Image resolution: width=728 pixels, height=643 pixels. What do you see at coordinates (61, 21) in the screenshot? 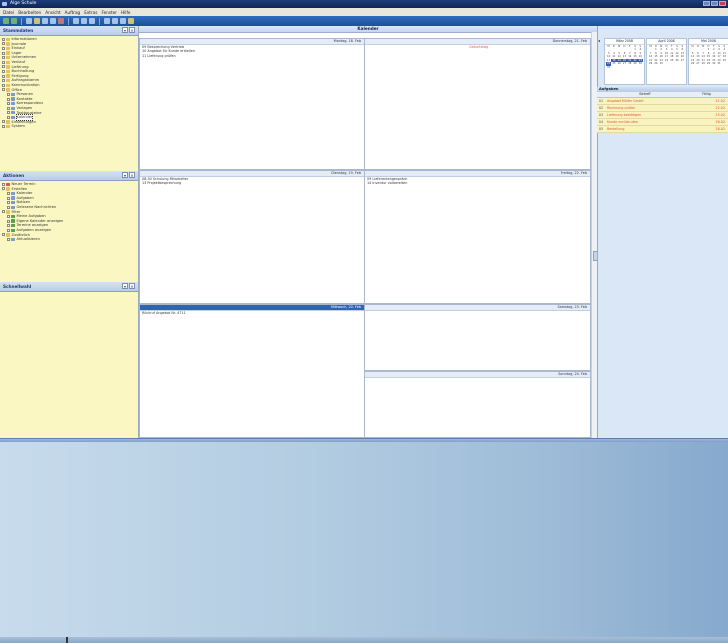
I see `delete-icon` at bounding box center [61, 21].